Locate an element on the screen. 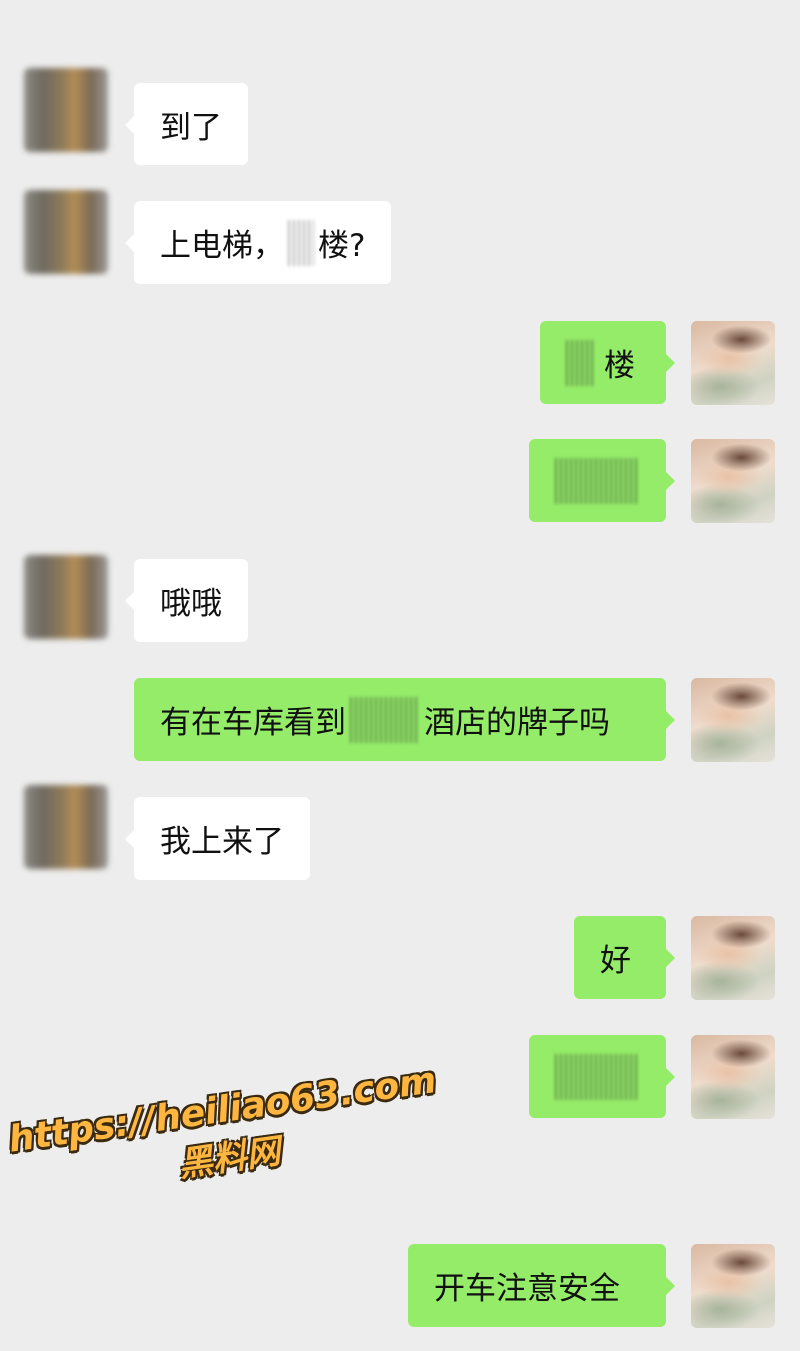 This screenshot has height=1351, width=800. message-text: 我上来了 is located at coordinates (222, 842).